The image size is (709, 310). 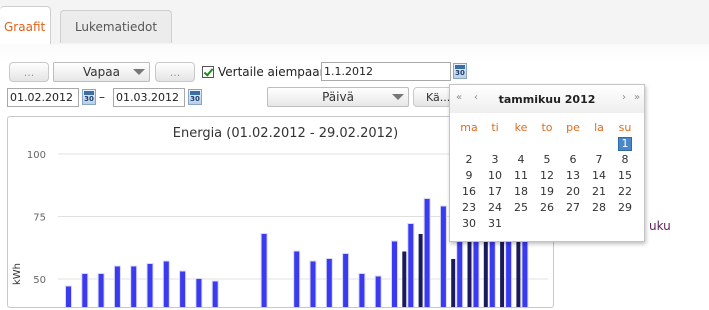 What do you see at coordinates (469, 192) in the screenshot?
I see `calendar-day: 16` at bounding box center [469, 192].